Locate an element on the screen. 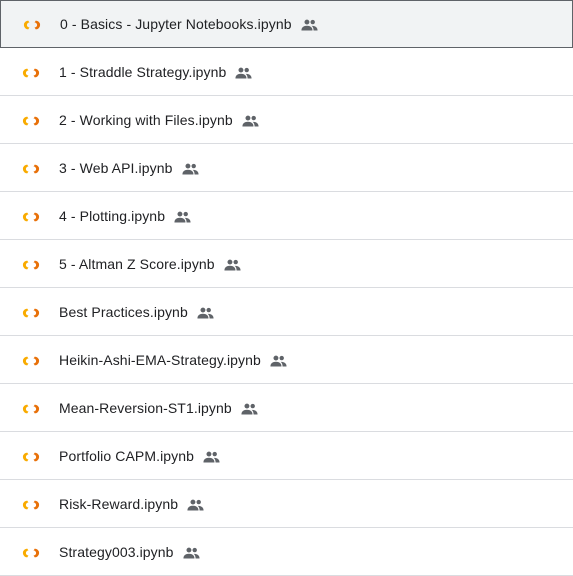 The height and width of the screenshot is (576, 573). file-name: 3 - Web API.ipynb is located at coordinates (116, 168).